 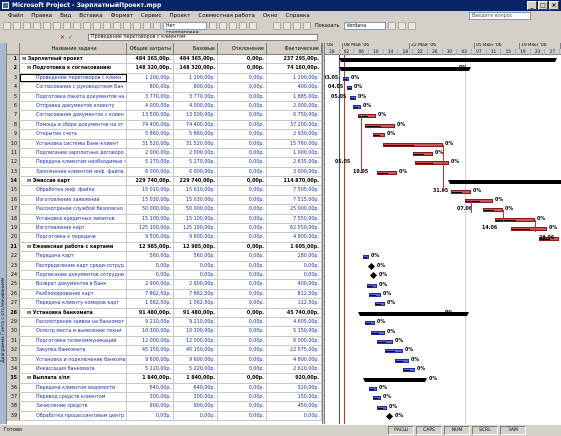 What do you see at coordinates (150, 303) in the screenshot?
I see `total-cost: 1 562,50р.` at bounding box center [150, 303].